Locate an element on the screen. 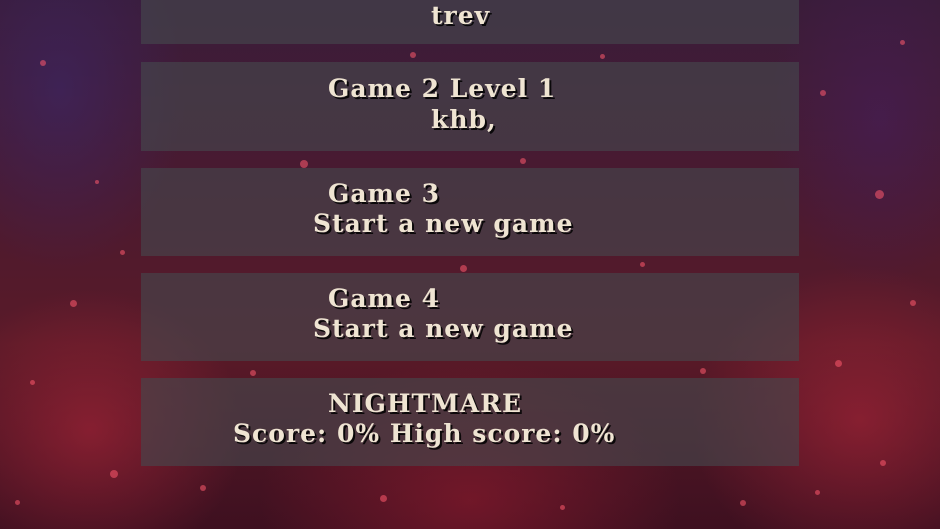 The height and width of the screenshot is (529, 940). nightmare-title: NIGHTMARE is located at coordinates (425, 403).